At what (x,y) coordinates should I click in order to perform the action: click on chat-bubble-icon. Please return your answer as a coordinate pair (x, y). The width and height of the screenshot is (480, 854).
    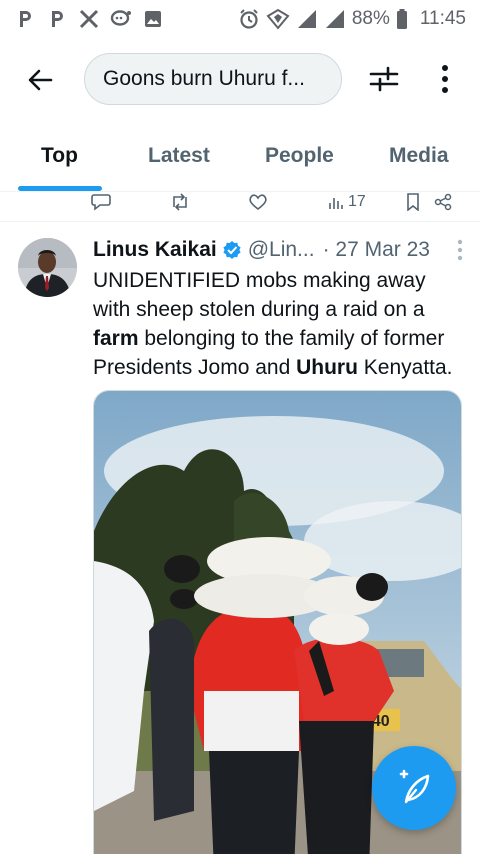
    Looking at the image, I should click on (121, 19).